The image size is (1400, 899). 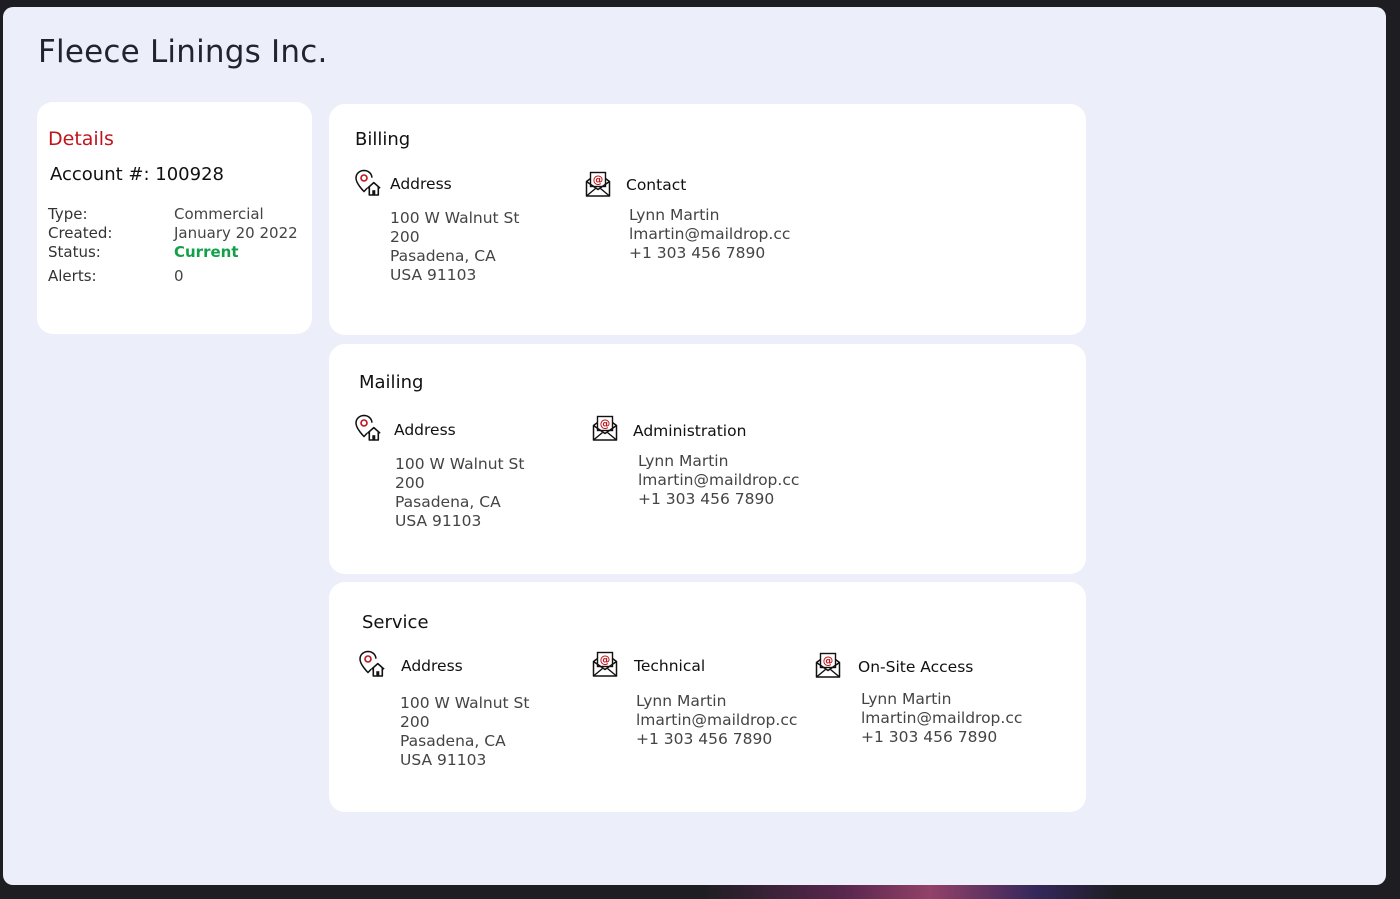 What do you see at coordinates (656, 185) in the screenshot?
I see `item-label: Contact` at bounding box center [656, 185].